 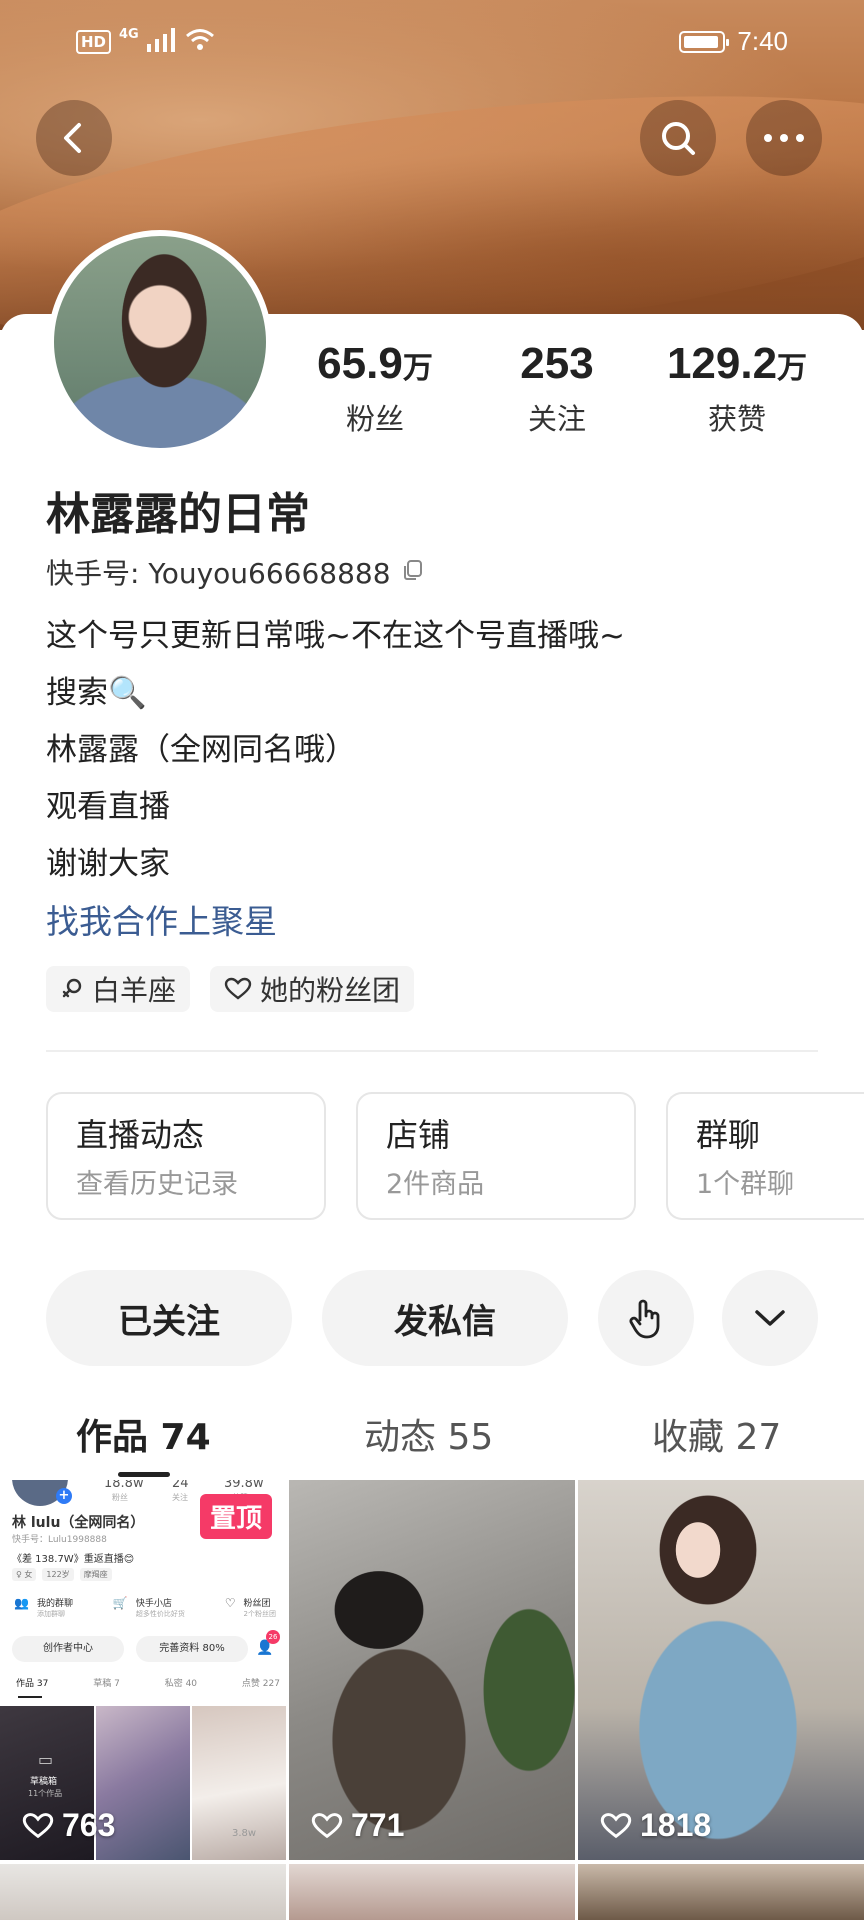 I want to click on video-likes: 1818, so click(x=655, y=1825).